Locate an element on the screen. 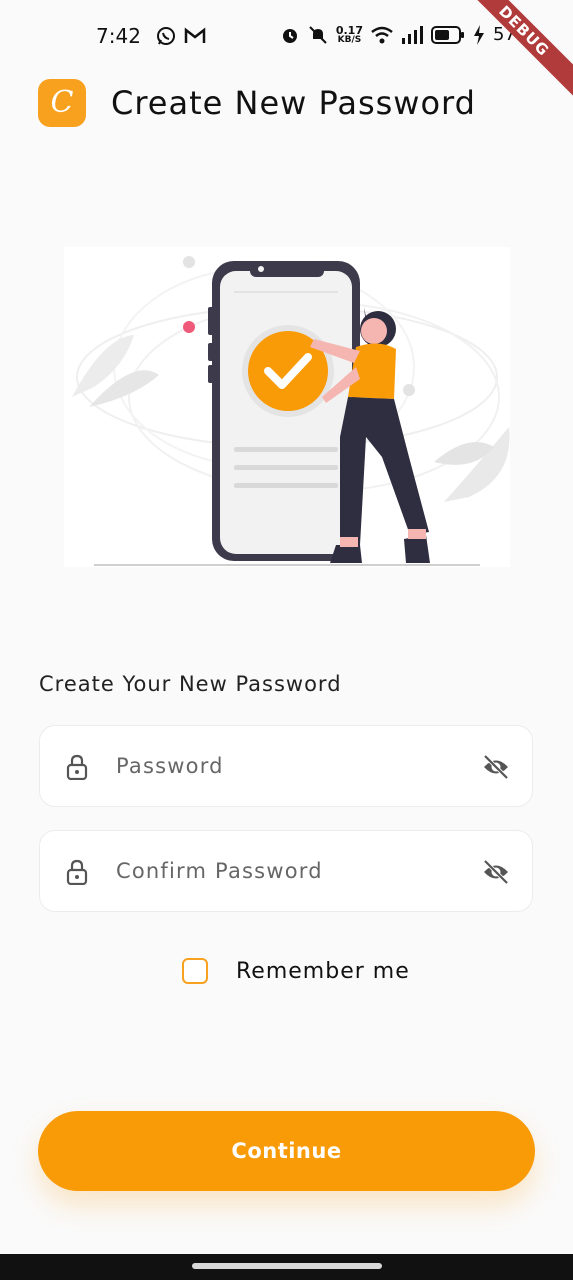  system-nav-bar is located at coordinates (286, 1267).